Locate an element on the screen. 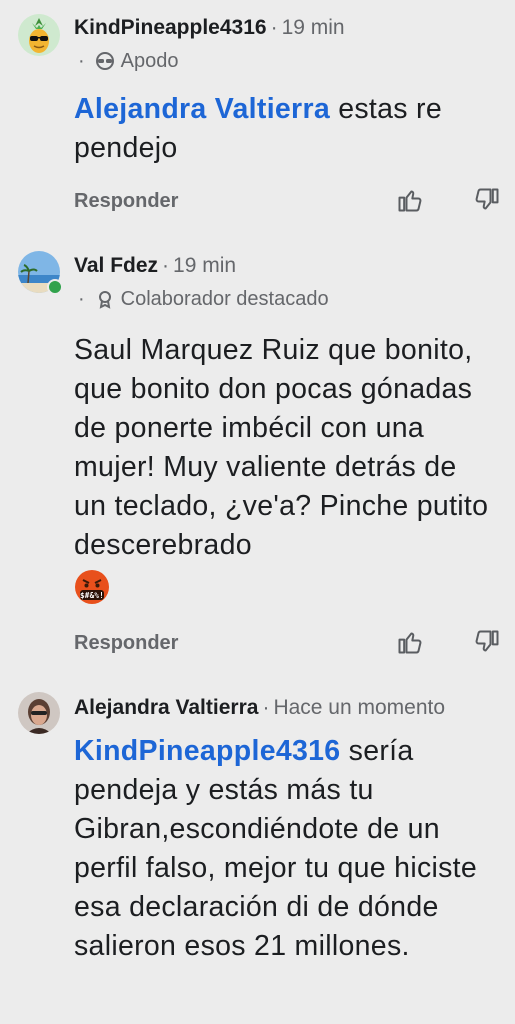  pineapple-avatar-icon is located at coordinates (39, 35).